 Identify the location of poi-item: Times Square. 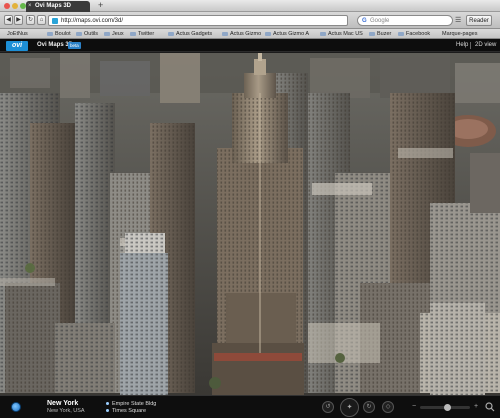
(126, 411).